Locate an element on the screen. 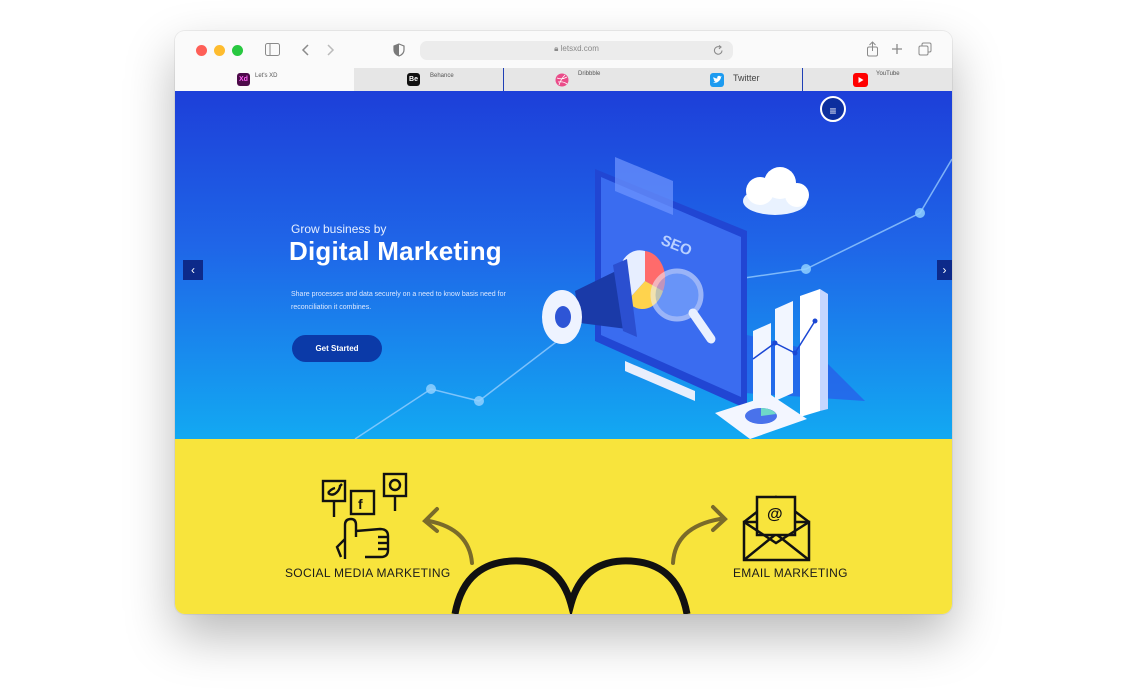 The image size is (1126, 692). tab-label: YouTube is located at coordinates (888, 74).